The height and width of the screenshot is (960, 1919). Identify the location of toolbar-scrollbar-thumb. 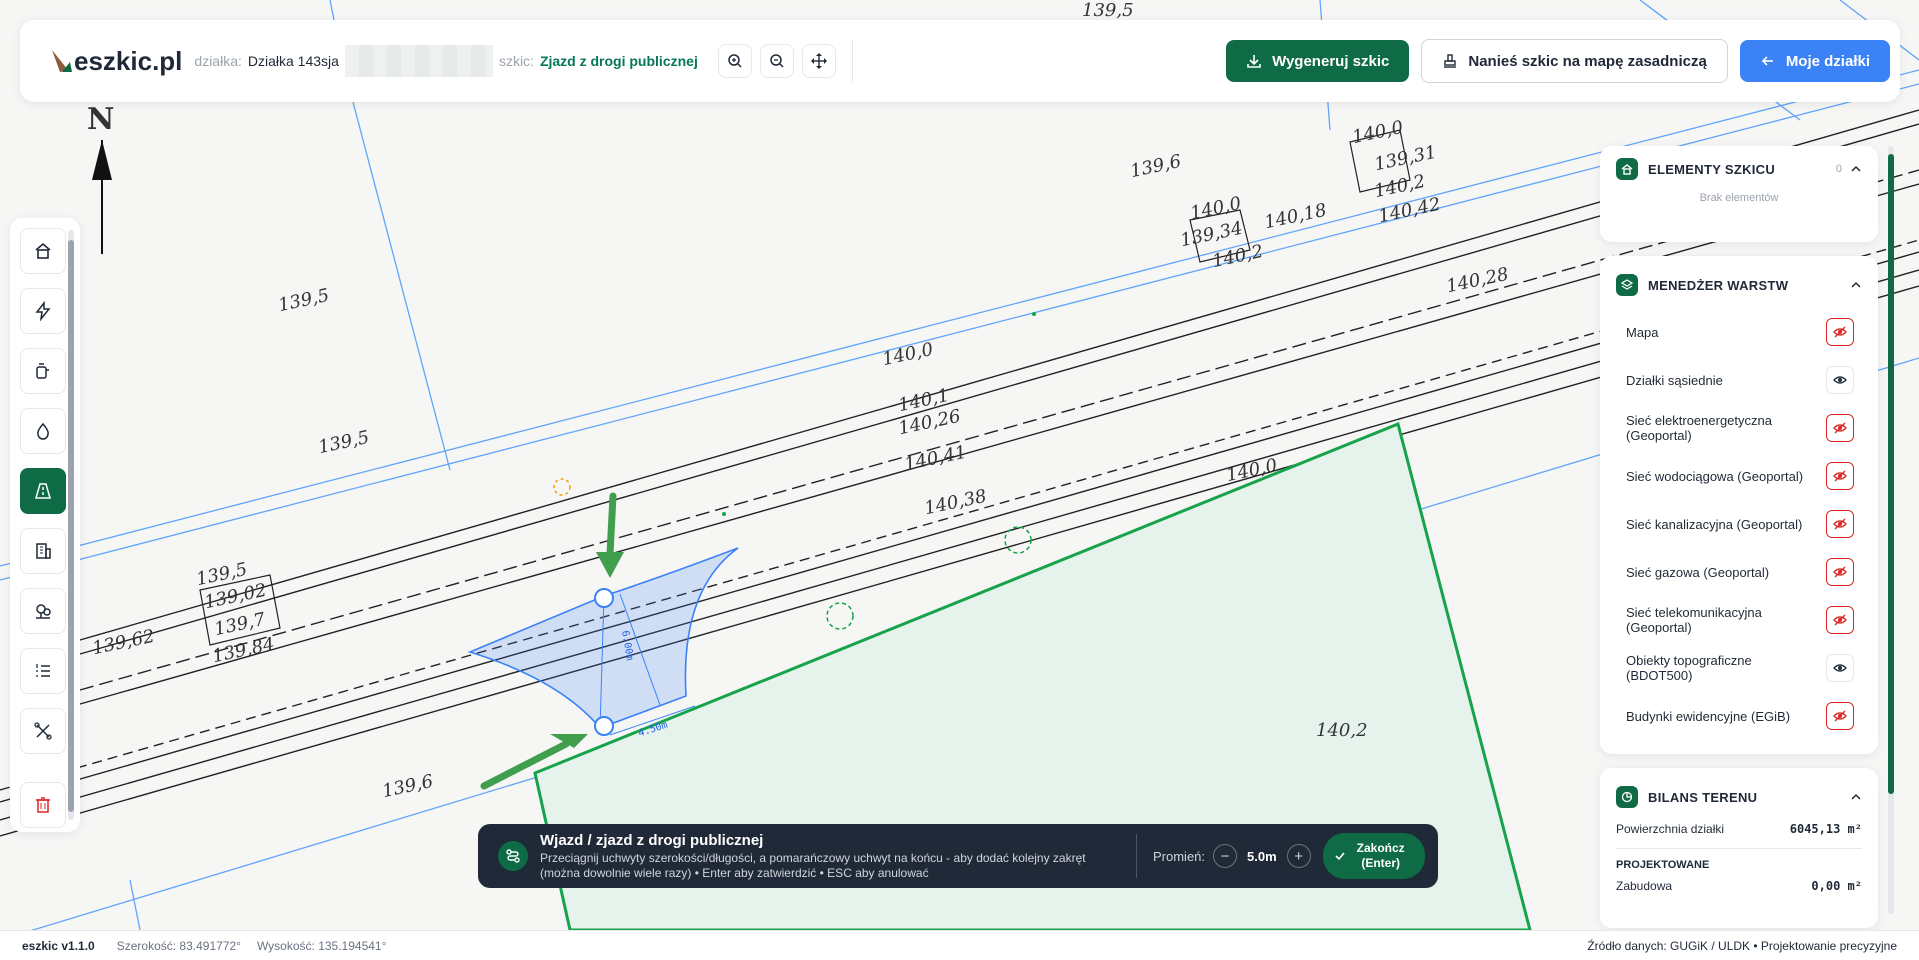
(71, 526).